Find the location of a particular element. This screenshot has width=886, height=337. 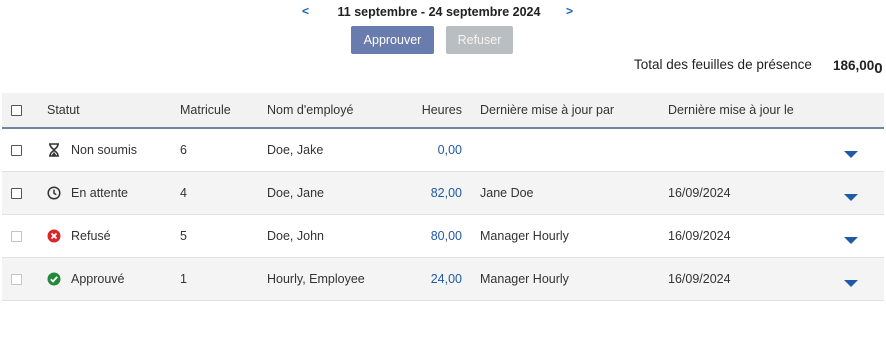

employee-name-cell: Doe, Jake is located at coordinates (295, 150).